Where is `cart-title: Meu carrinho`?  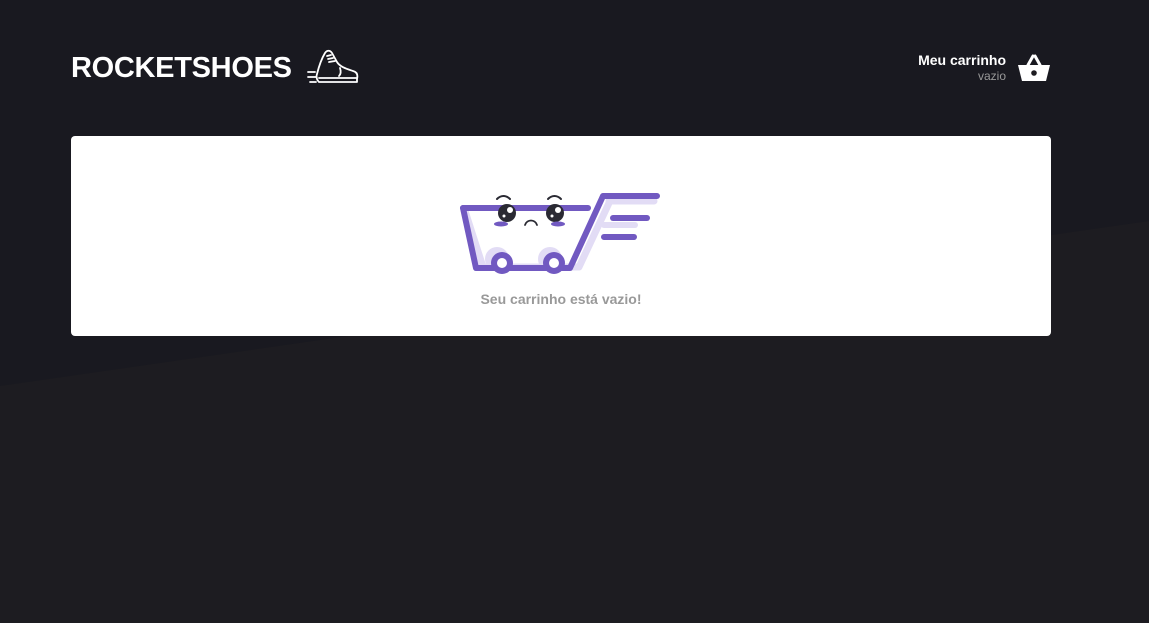 cart-title: Meu carrinho is located at coordinates (962, 60).